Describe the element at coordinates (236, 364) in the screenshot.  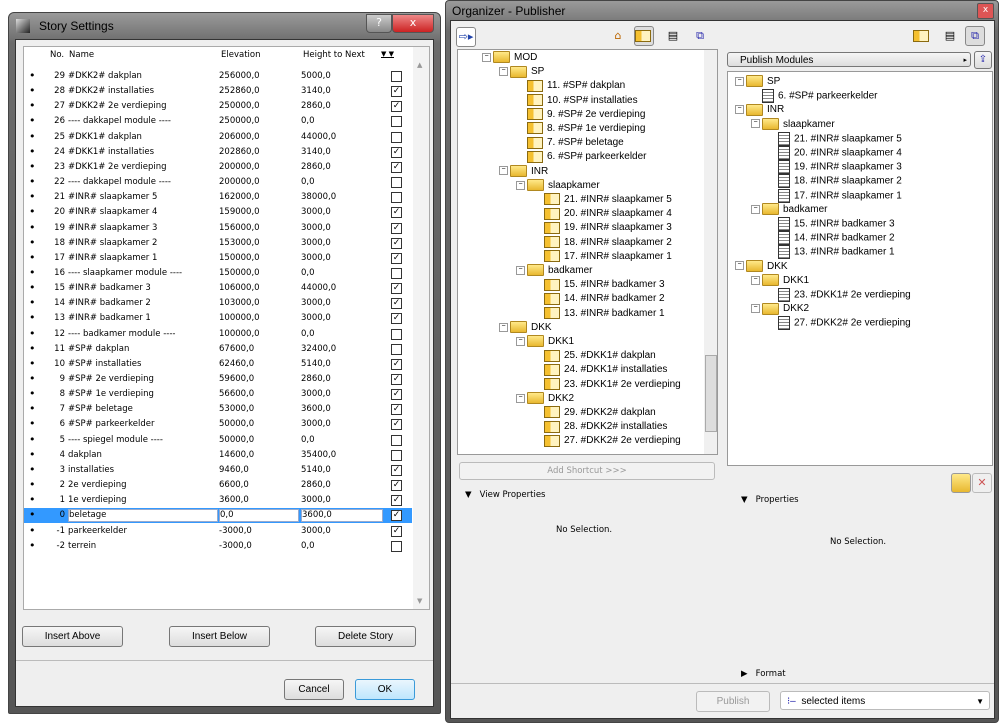
I see `story-elevation: 62460,0` at that location.